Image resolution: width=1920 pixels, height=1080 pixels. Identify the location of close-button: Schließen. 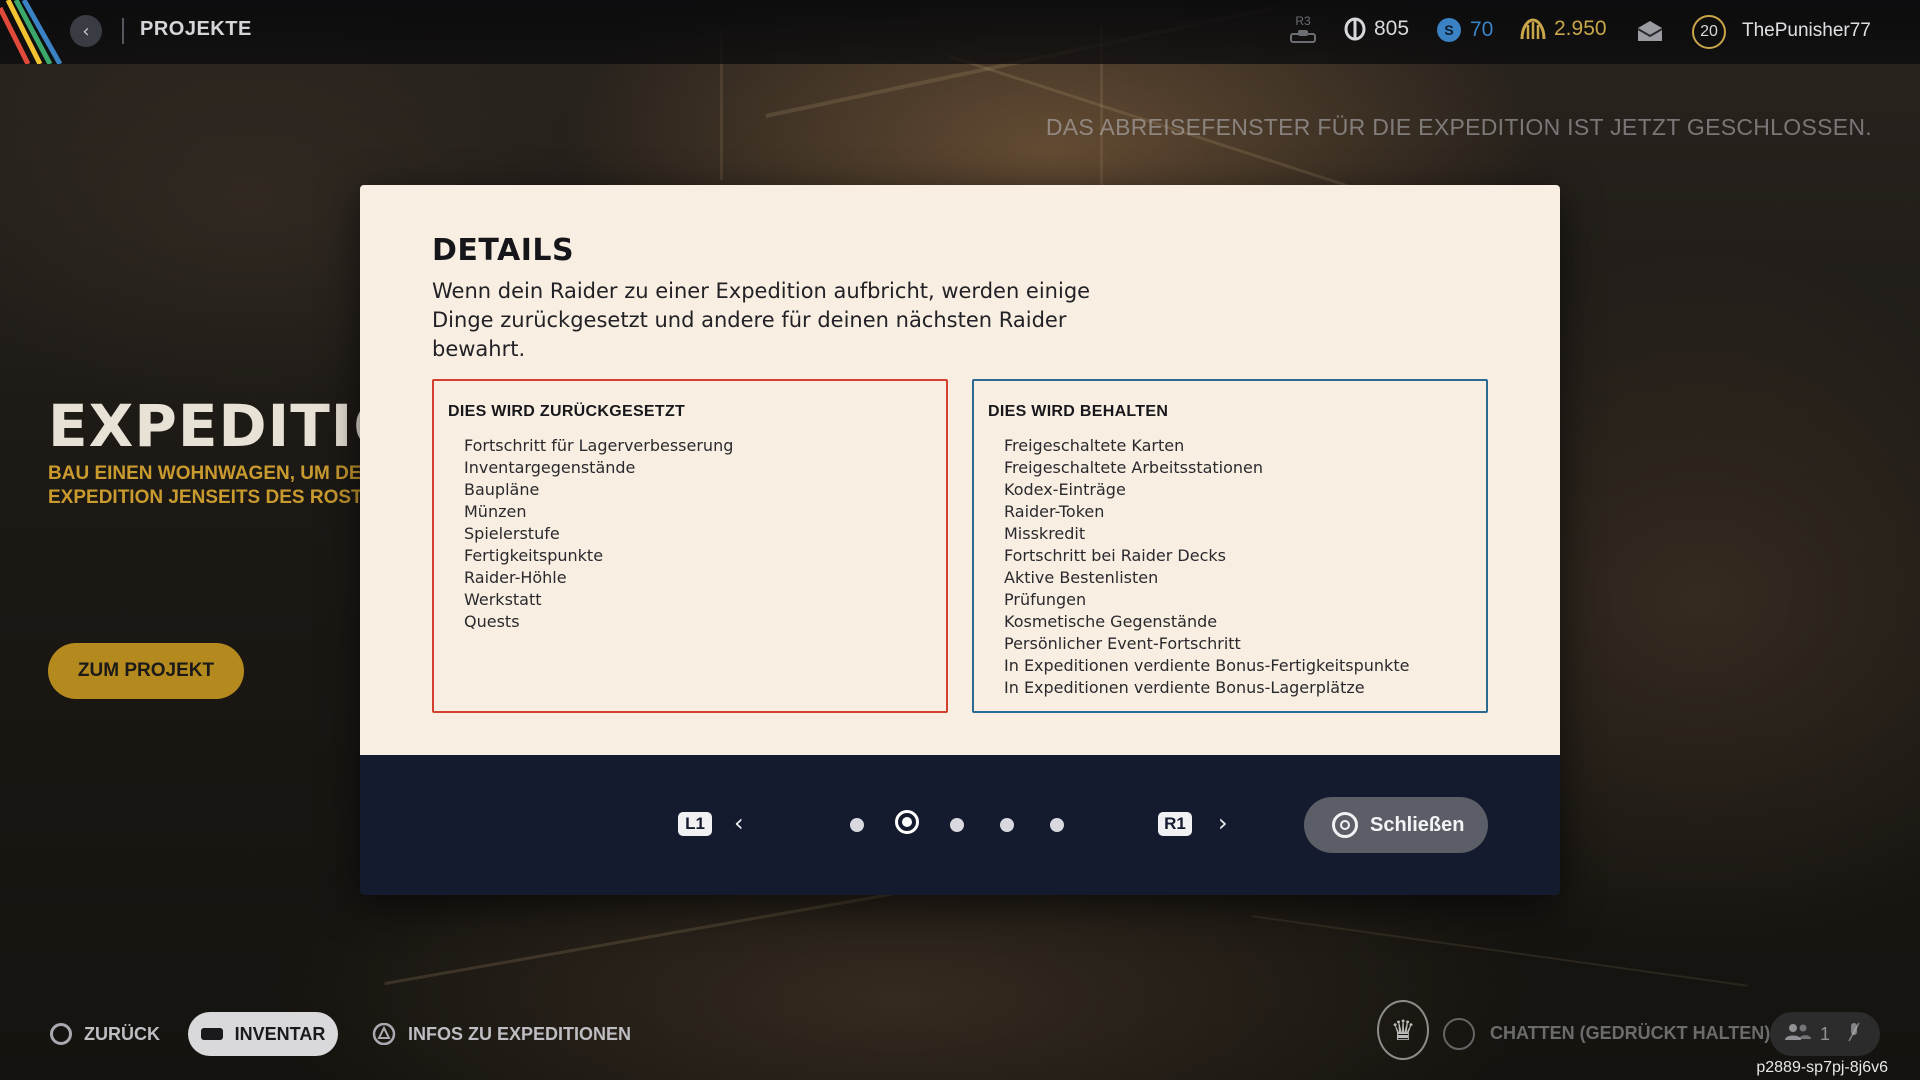
(1396, 825).